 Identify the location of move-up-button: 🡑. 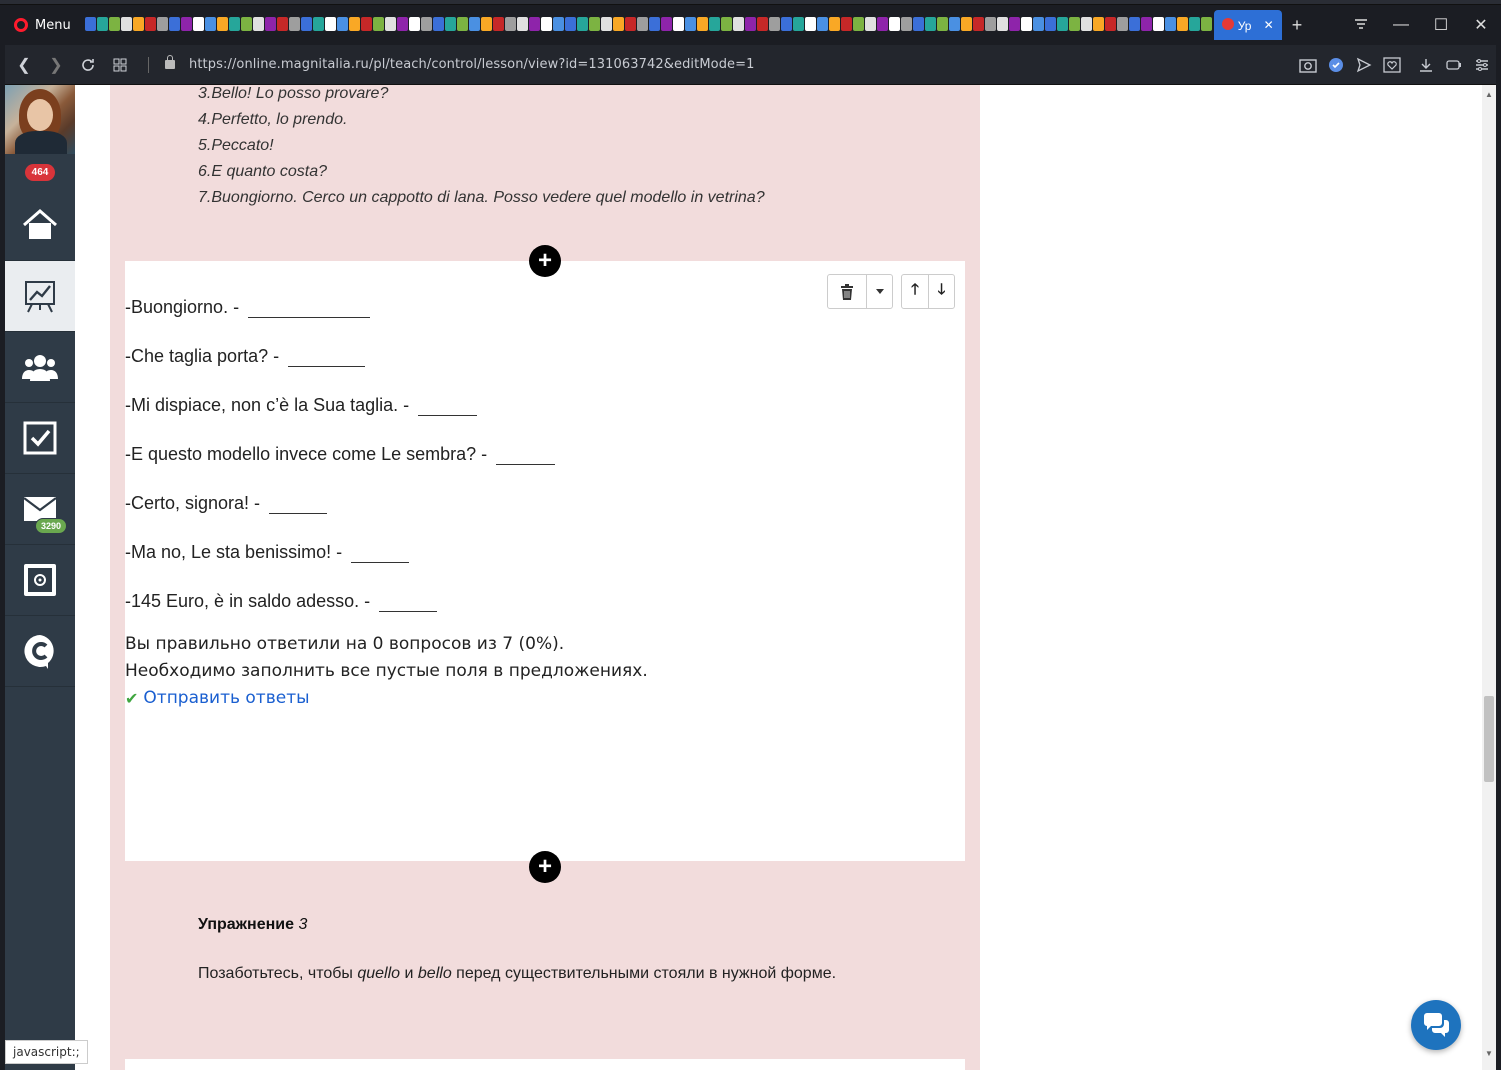
(915, 291).